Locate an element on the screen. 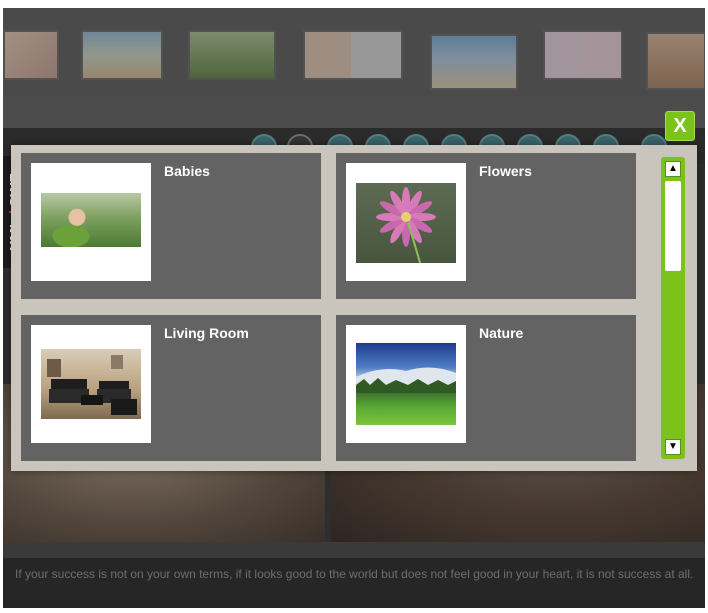 This screenshot has width=708, height=613. category-card-living-room: Living Room is located at coordinates (171, 388).